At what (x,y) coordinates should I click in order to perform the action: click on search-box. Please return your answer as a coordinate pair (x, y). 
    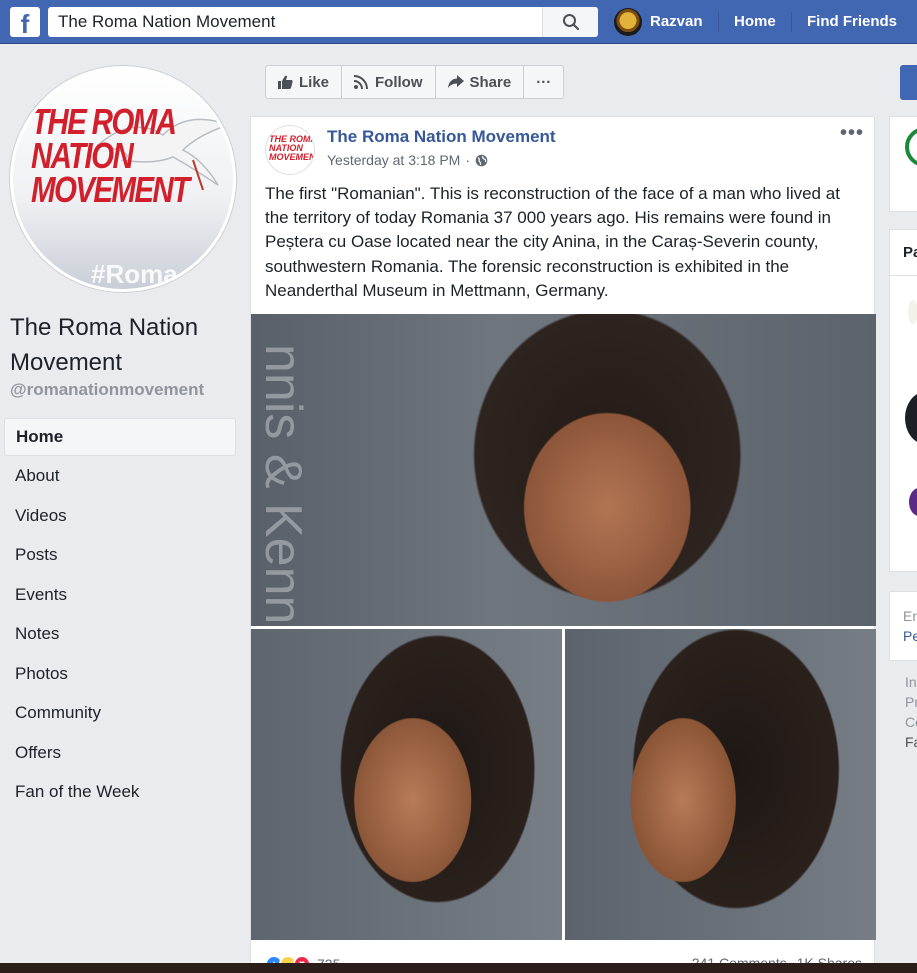
    Looking at the image, I should click on (323, 22).